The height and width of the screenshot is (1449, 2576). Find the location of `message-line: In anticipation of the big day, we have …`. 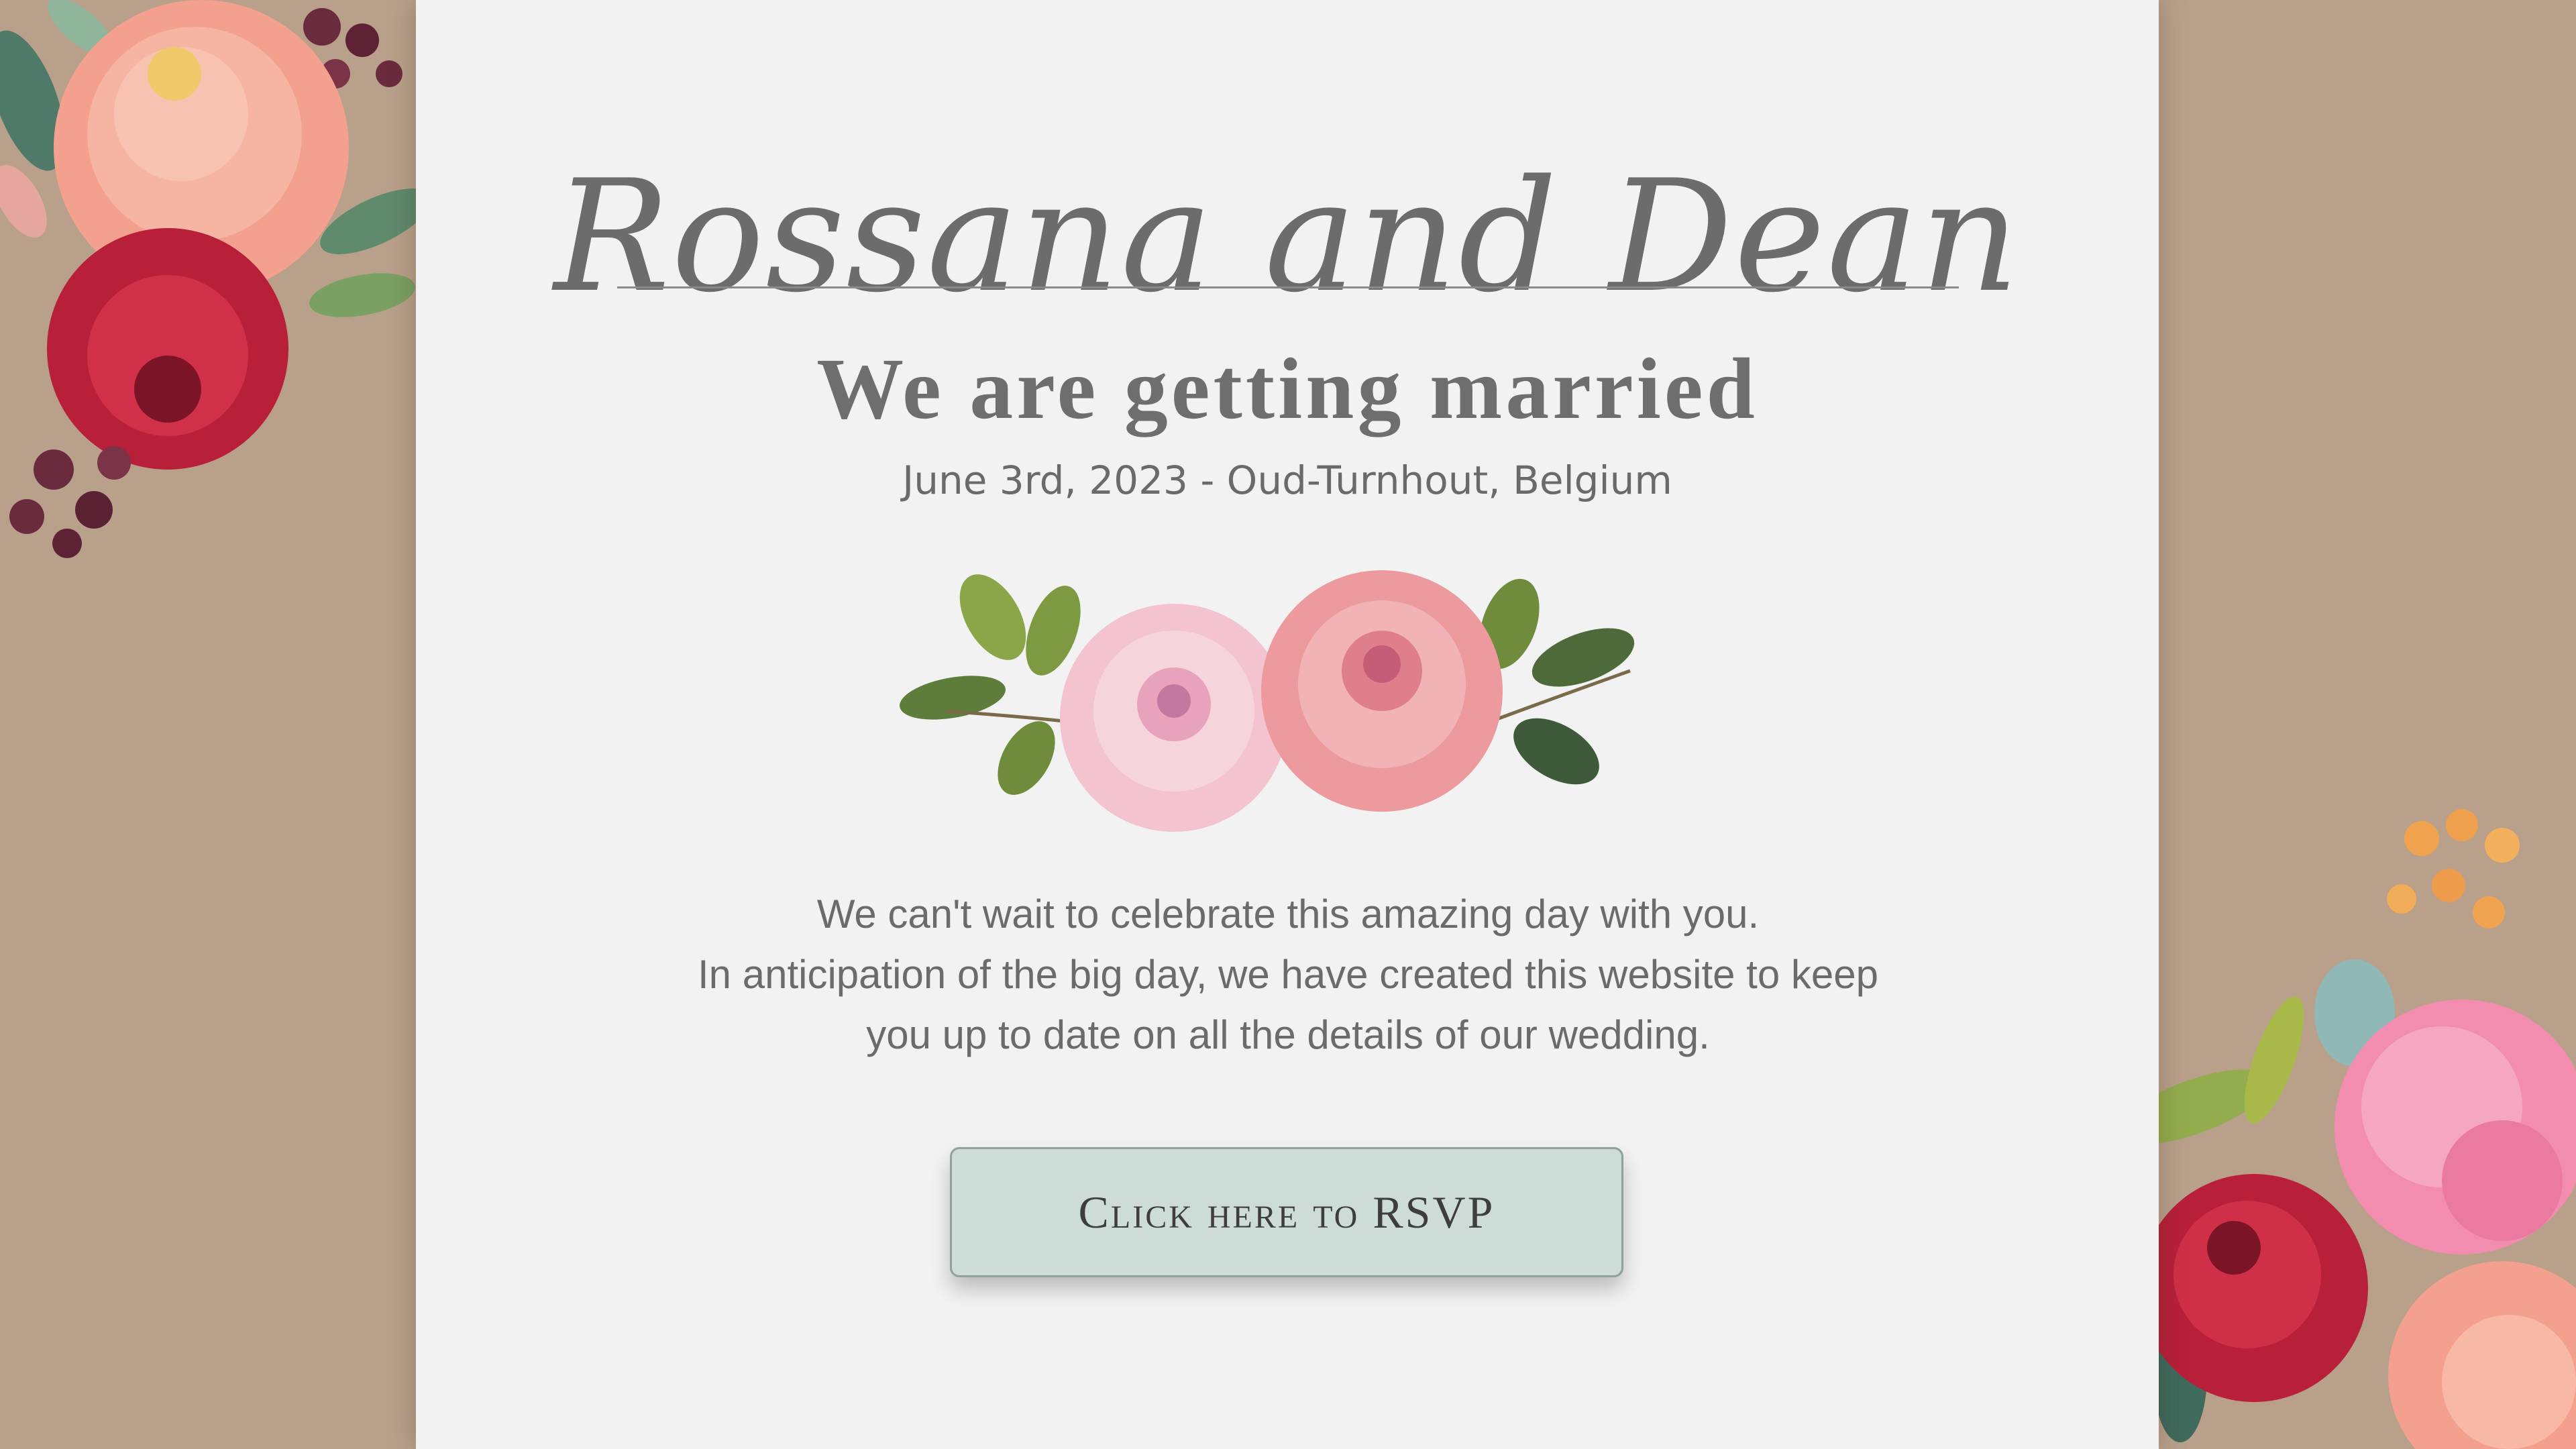

message-line: In anticipation of the big day, we have … is located at coordinates (1288, 974).